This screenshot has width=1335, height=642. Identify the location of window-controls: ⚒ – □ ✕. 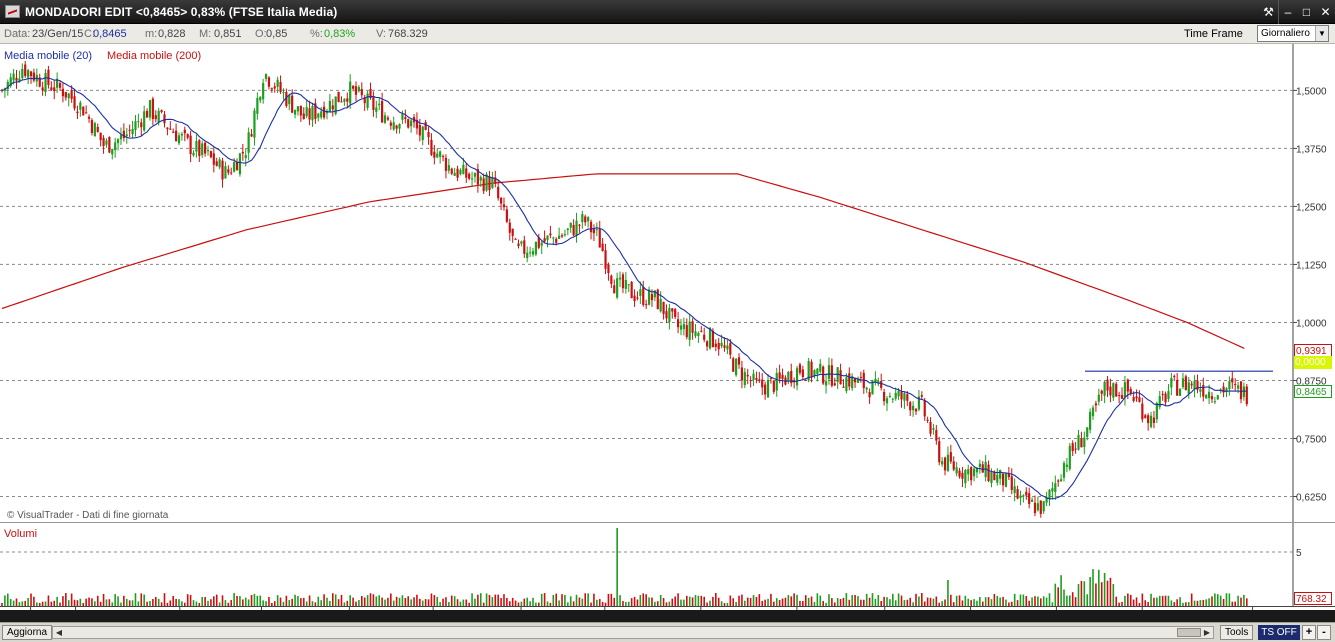
(1297, 12).